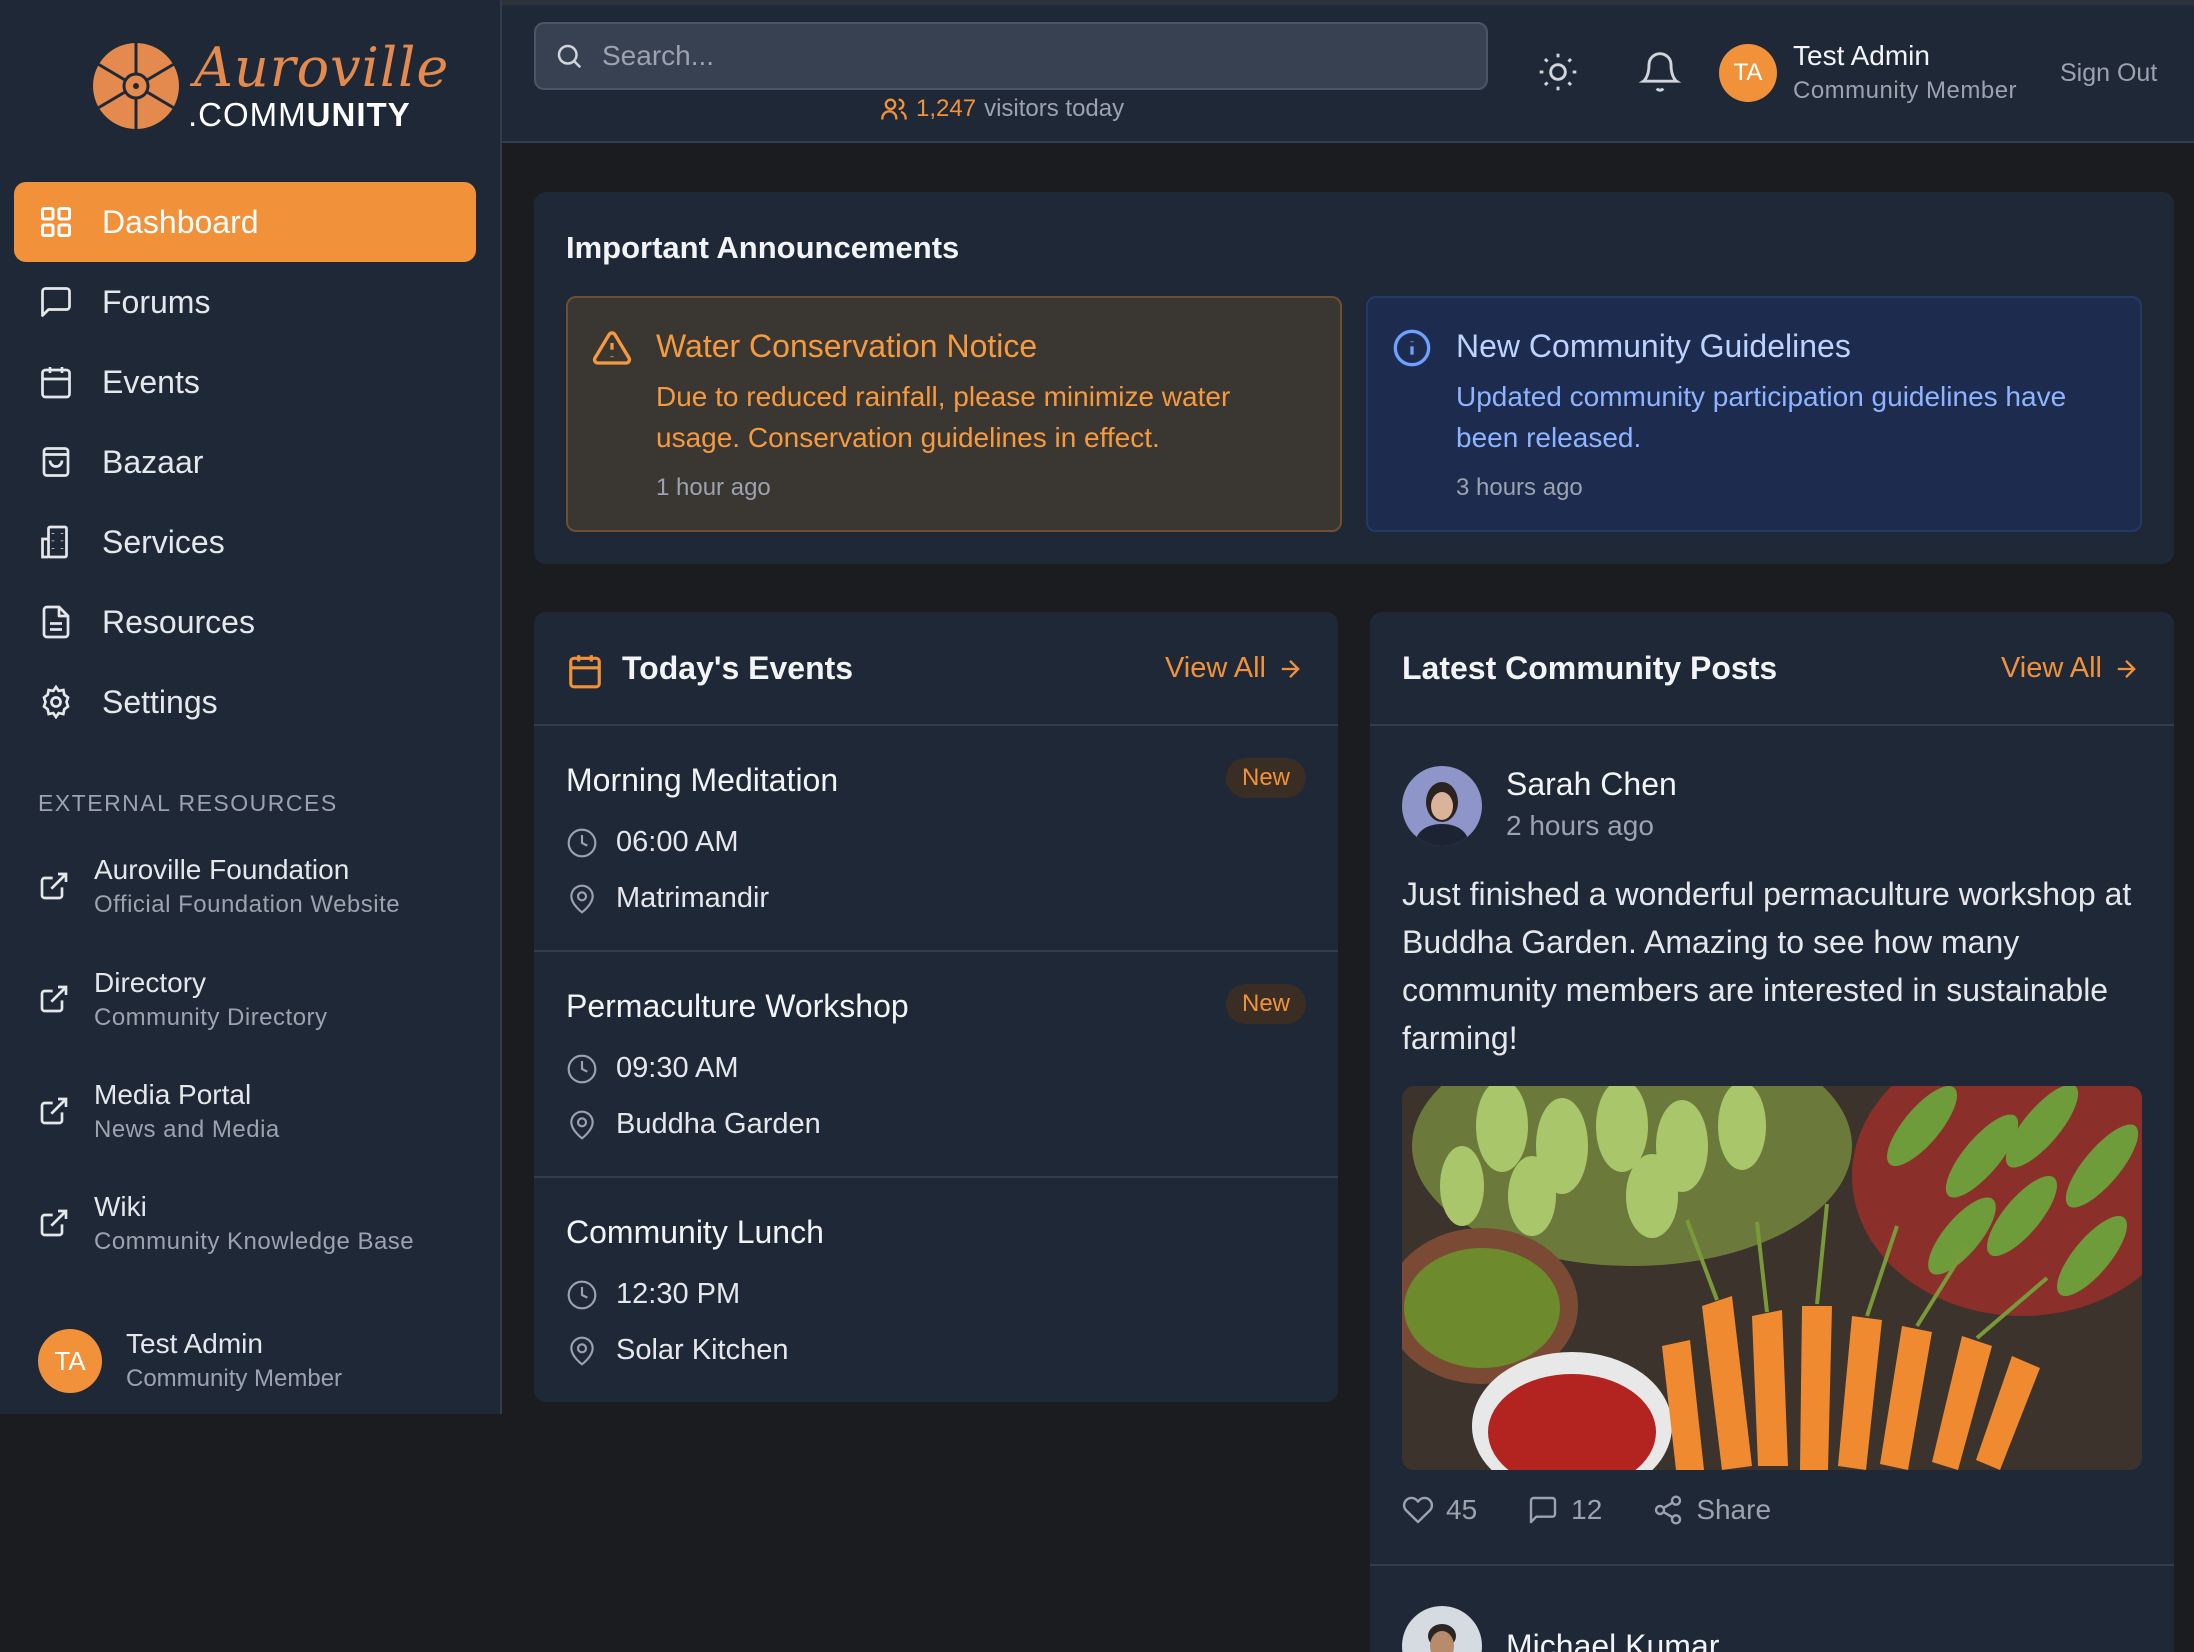 The image size is (2194, 1652). What do you see at coordinates (738, 668) in the screenshot?
I see `events-title: Today's Events` at bounding box center [738, 668].